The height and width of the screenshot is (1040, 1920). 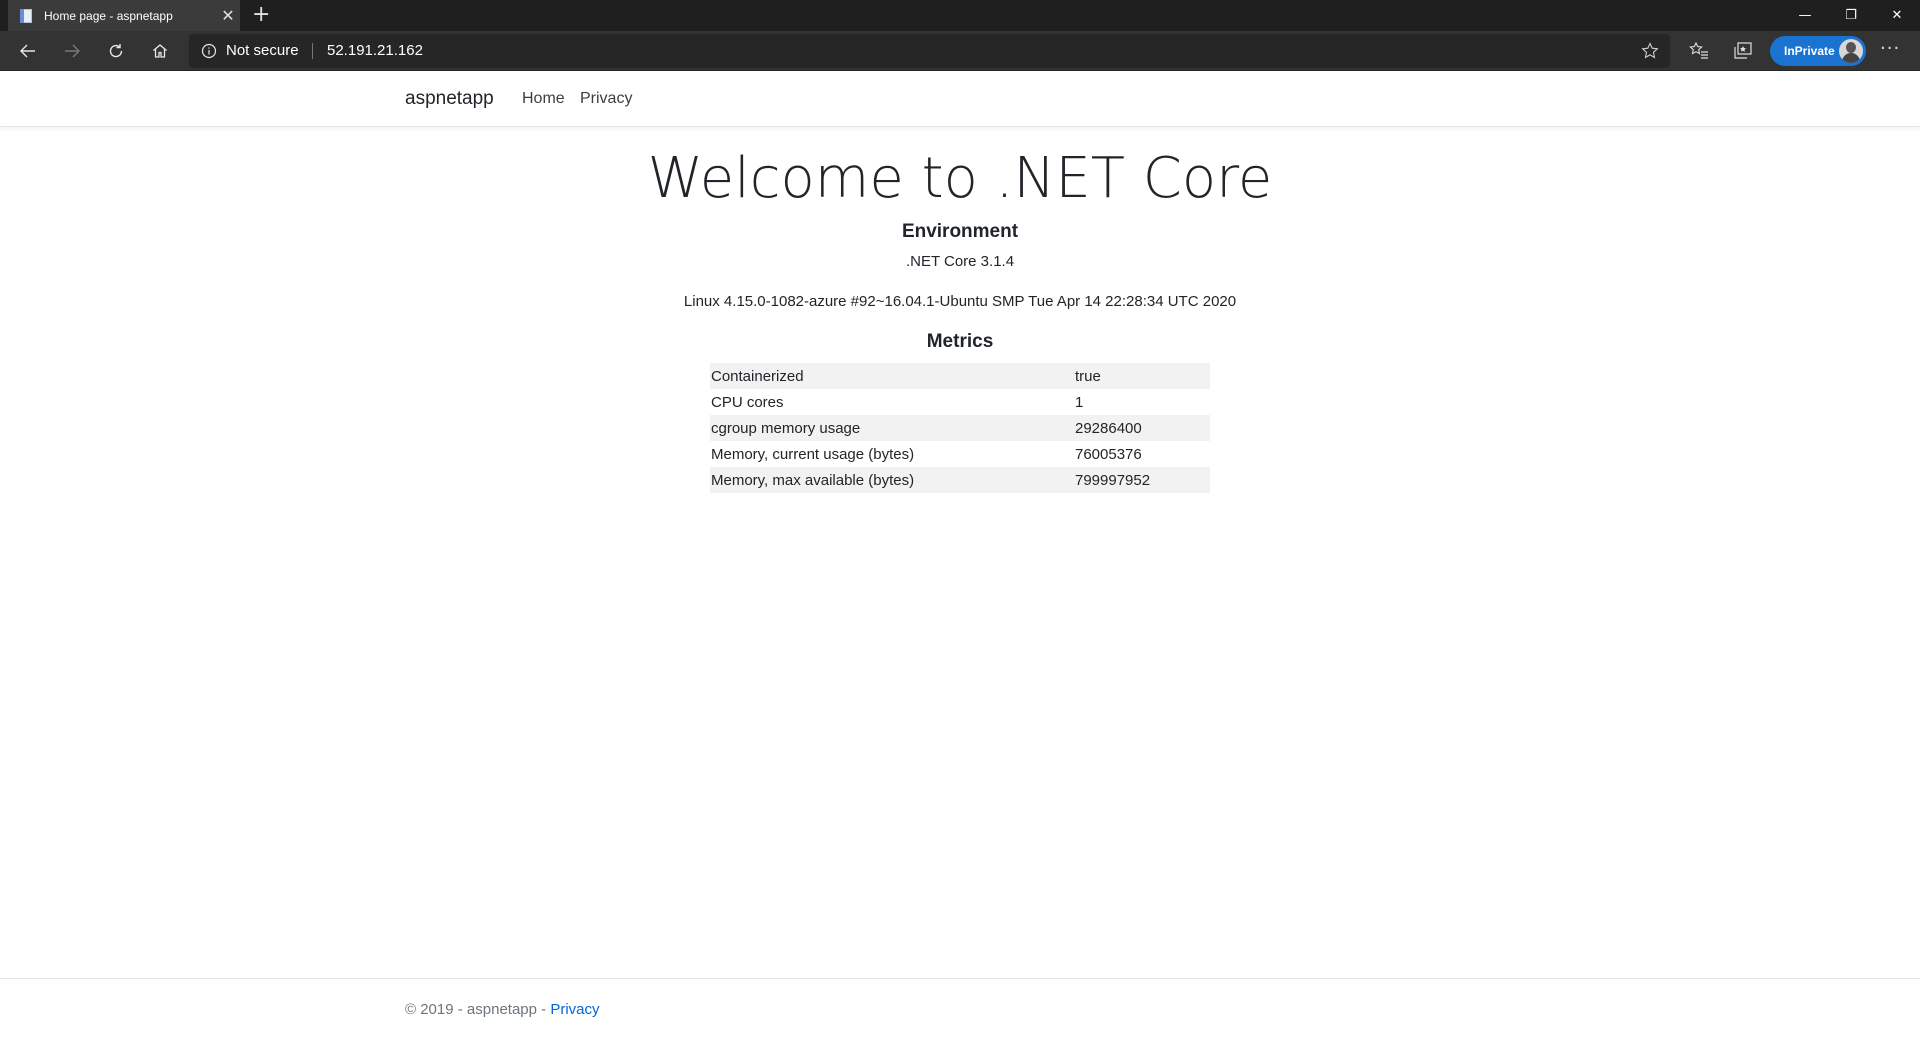 I want to click on page-favicon-icon, so click(x=26, y=16).